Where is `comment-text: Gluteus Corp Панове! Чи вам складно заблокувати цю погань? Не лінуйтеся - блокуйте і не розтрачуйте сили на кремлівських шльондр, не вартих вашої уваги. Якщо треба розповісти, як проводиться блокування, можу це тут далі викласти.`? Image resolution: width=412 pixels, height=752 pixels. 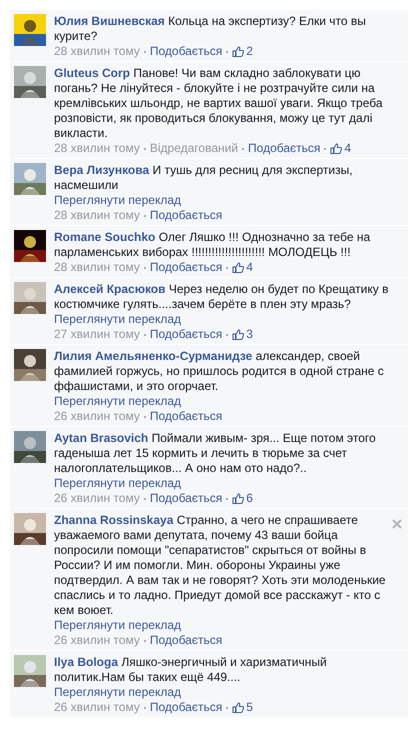 comment-text: Gluteus Corp Панове! Чи вам складно заблокувати цю погань? Не лінуйтеся - блокуйте і не розтрачуйте сили на кремлівських шльондр, не вартих вашої уваги. Якщо треба розповісти, як проводиться блокування, можу це тут далі викласти. is located at coordinates (219, 103).